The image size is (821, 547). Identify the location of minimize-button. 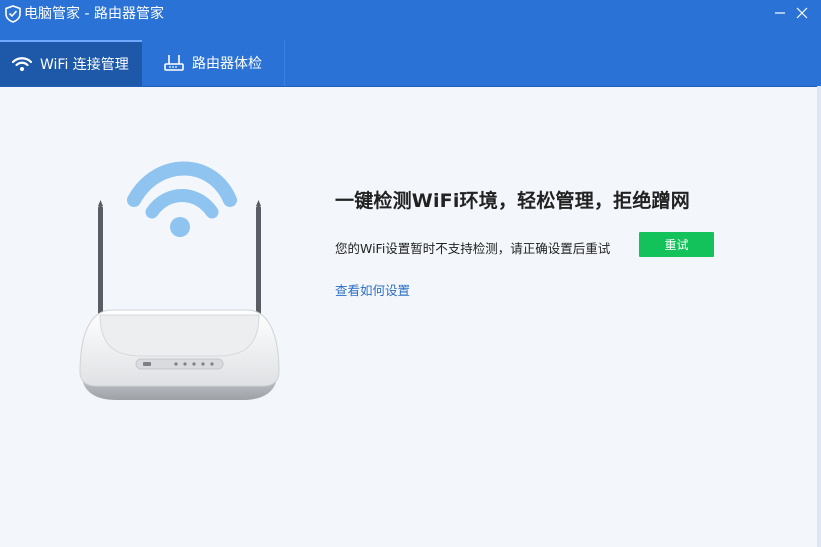
(780, 13).